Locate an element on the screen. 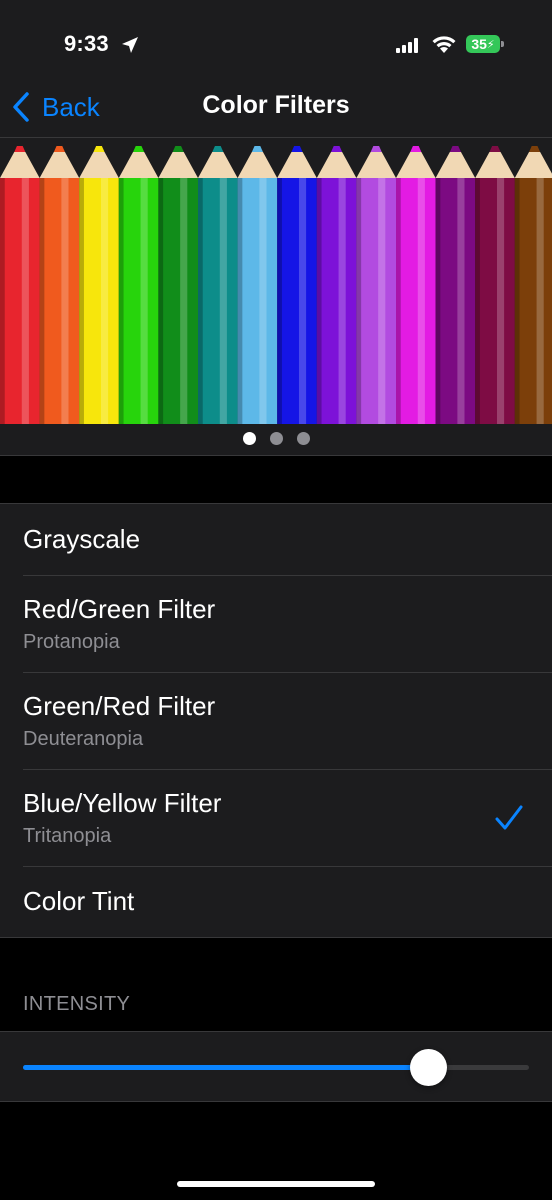 This screenshot has width=552, height=1200. status-time: 9:33 is located at coordinates (86, 43).